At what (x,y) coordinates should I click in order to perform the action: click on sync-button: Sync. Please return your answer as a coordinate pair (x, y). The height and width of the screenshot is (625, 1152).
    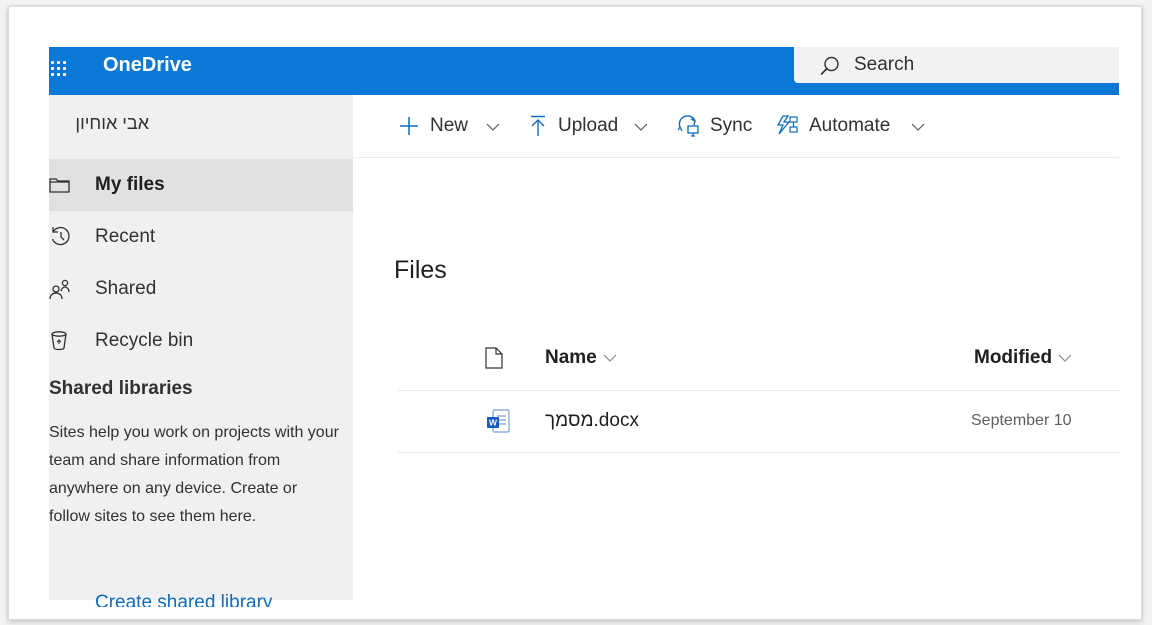
    Looking at the image, I should click on (718, 126).